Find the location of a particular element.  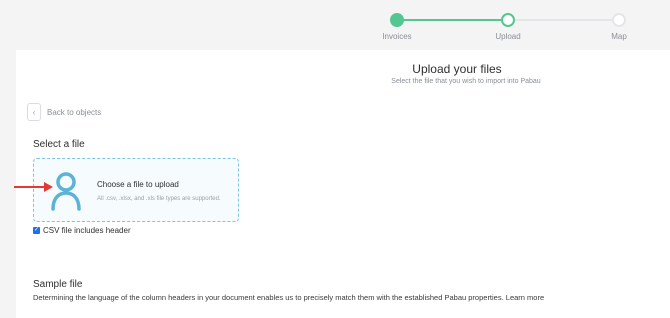

select-file-title: Select a file is located at coordinates (59, 144).